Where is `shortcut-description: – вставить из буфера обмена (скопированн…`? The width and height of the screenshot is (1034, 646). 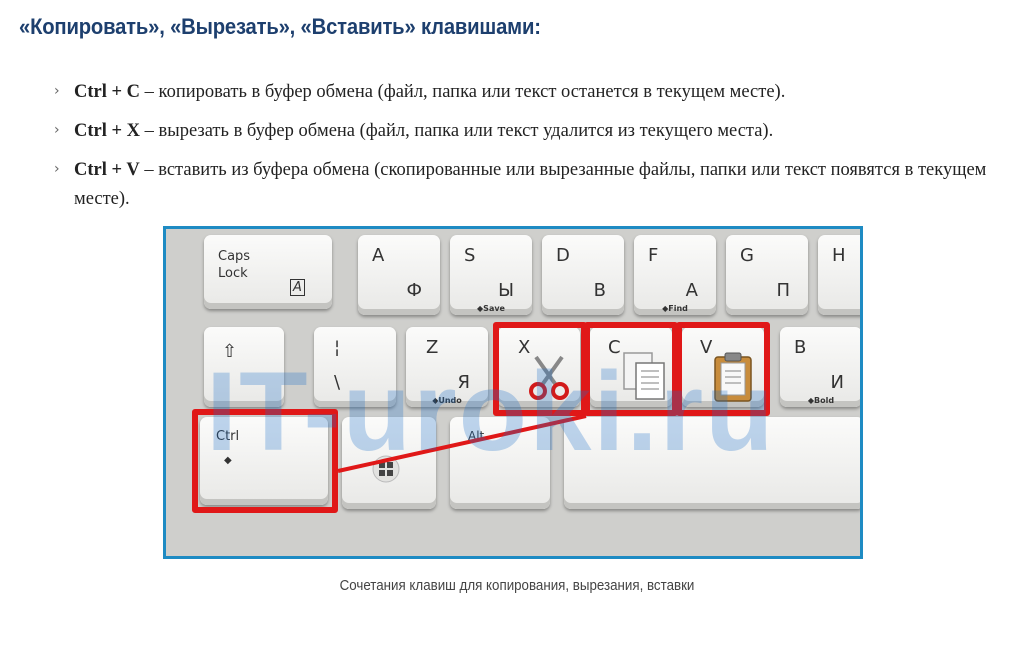 shortcut-description: – вставить из буфера обмена (скопированн… is located at coordinates (530, 184).